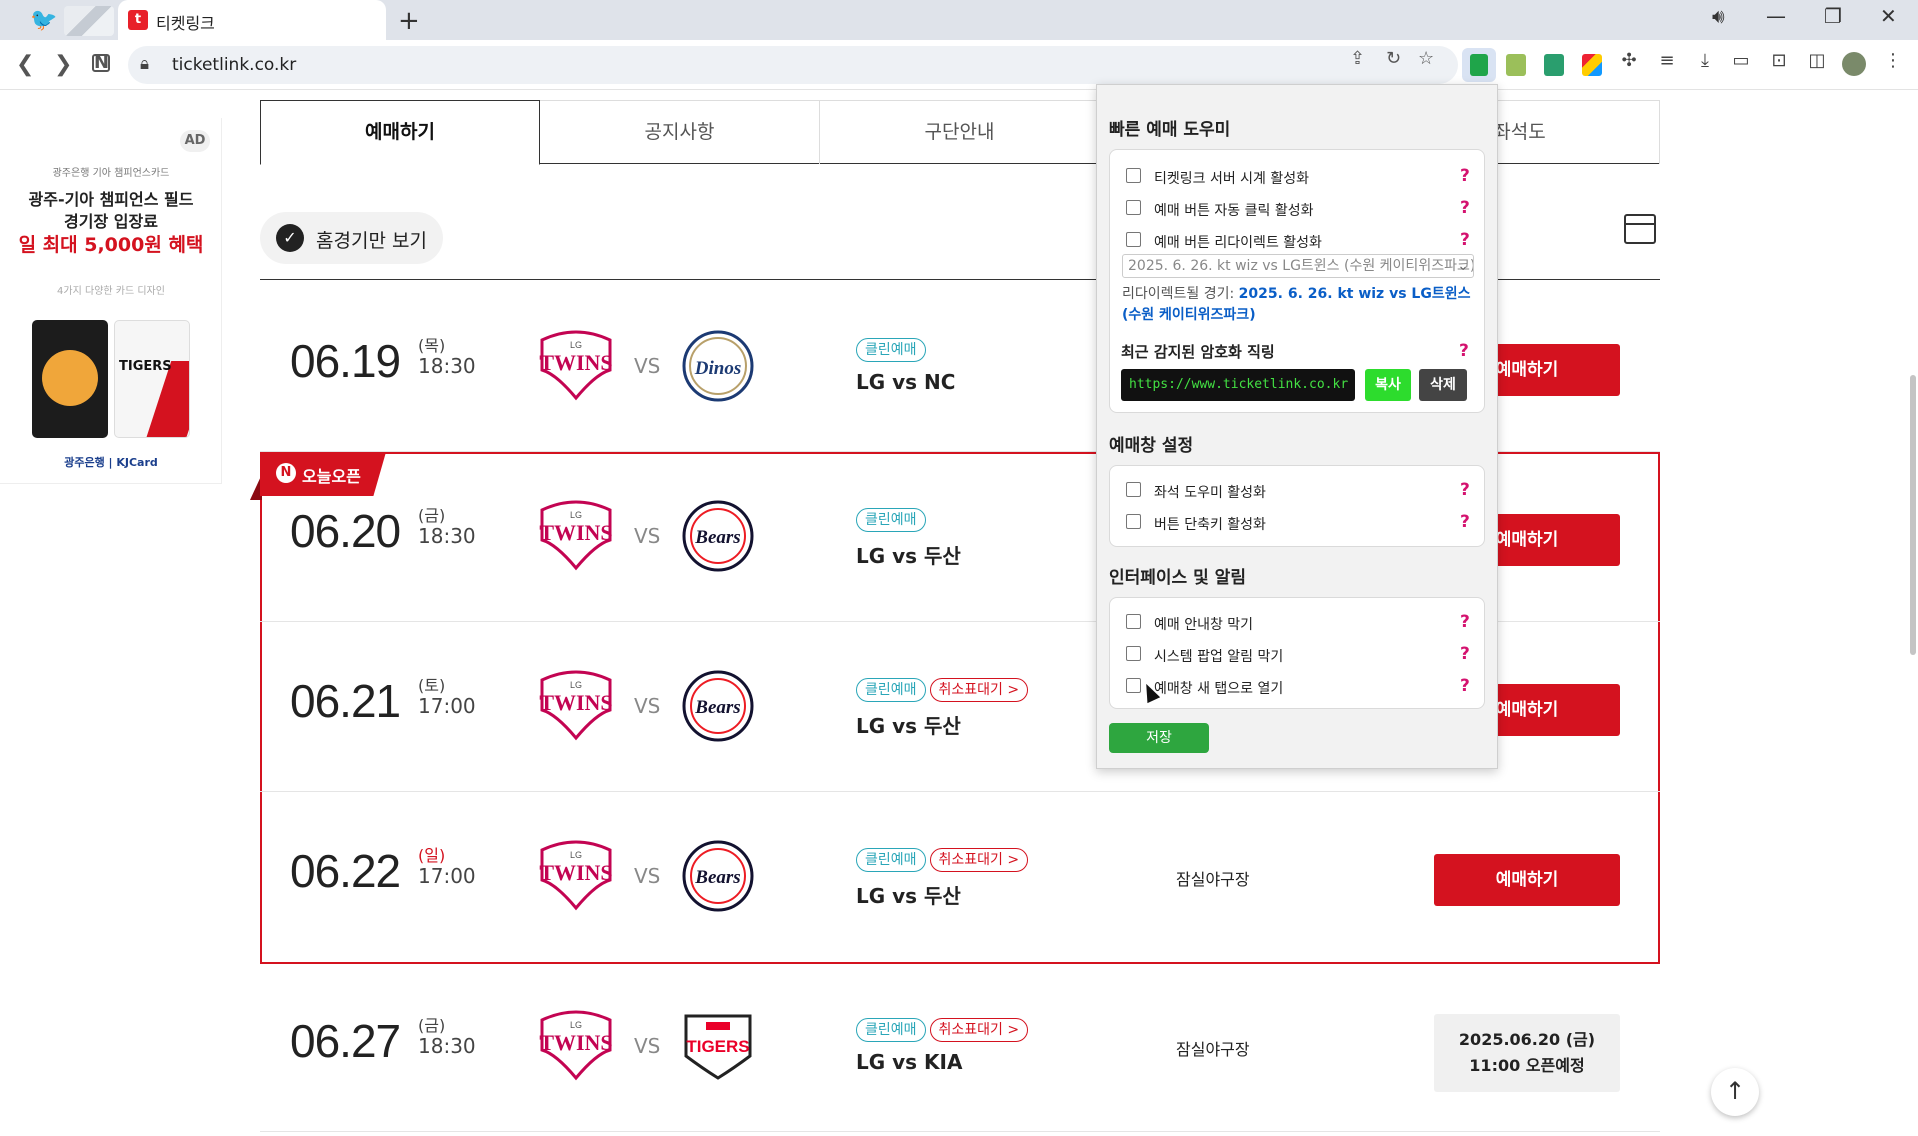 The image size is (1918, 1136). Describe the element at coordinates (793, 65) in the screenshot. I see `address-bar: 🔒︎ ticketlink.co.kr` at that location.